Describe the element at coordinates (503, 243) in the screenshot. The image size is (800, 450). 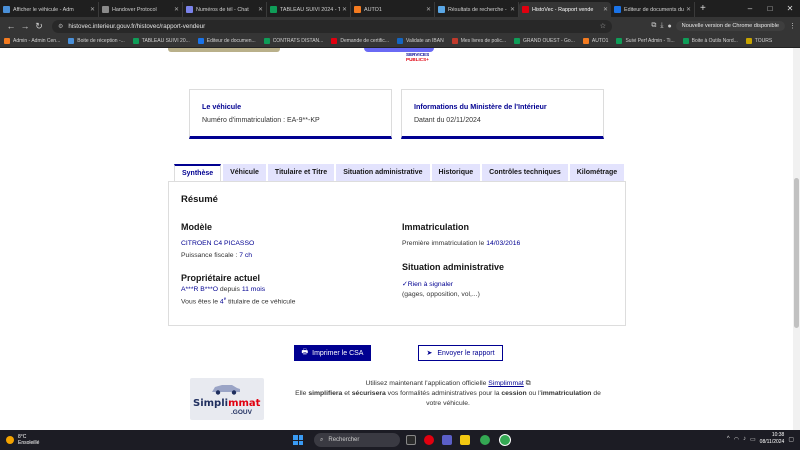
I see `first-reg-date: 14/03/2016` at that location.